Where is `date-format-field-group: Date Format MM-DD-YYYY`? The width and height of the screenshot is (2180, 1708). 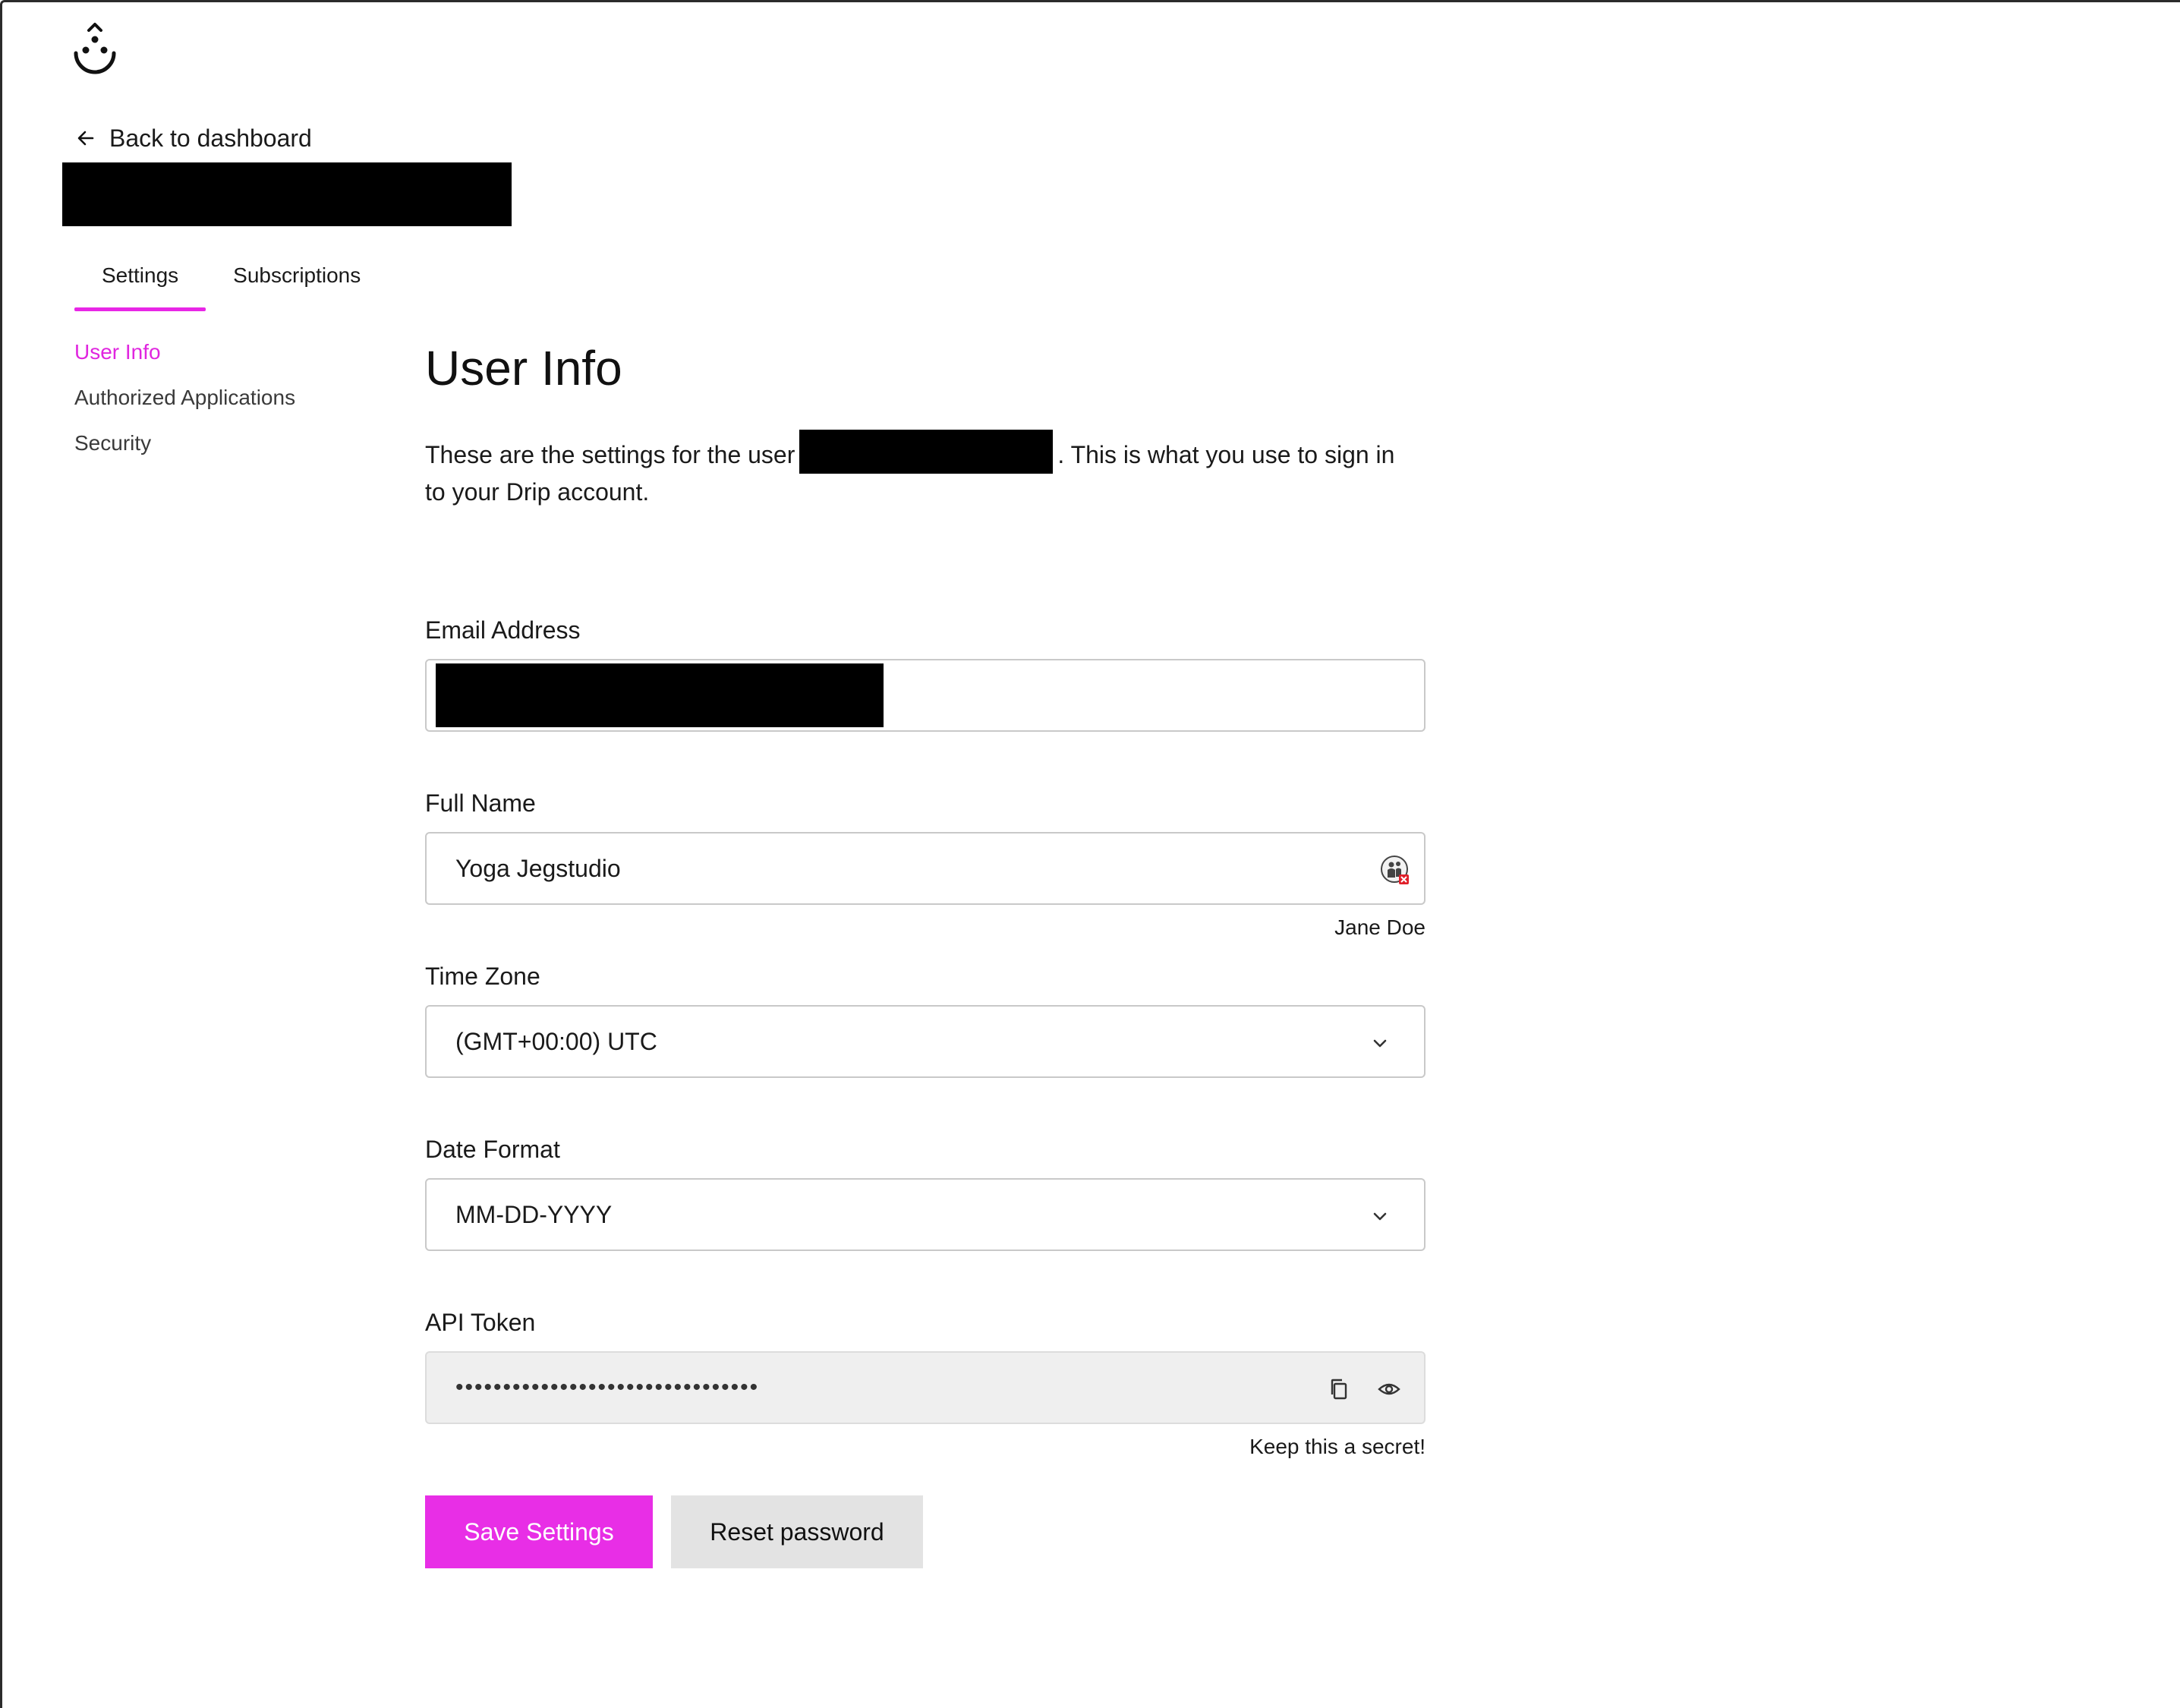
date-format-field-group: Date Format MM-DD-YYYY is located at coordinates (925, 1192).